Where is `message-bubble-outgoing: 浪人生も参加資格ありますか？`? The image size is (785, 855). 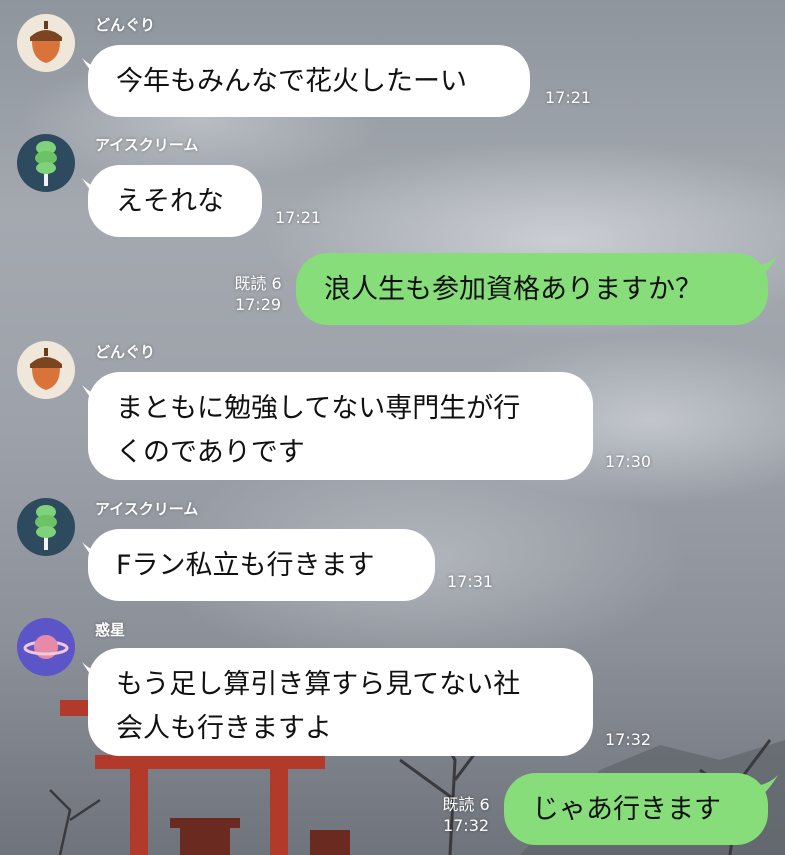
message-bubble-outgoing: 浪人生も参加資格ありますか？ is located at coordinates (532, 289).